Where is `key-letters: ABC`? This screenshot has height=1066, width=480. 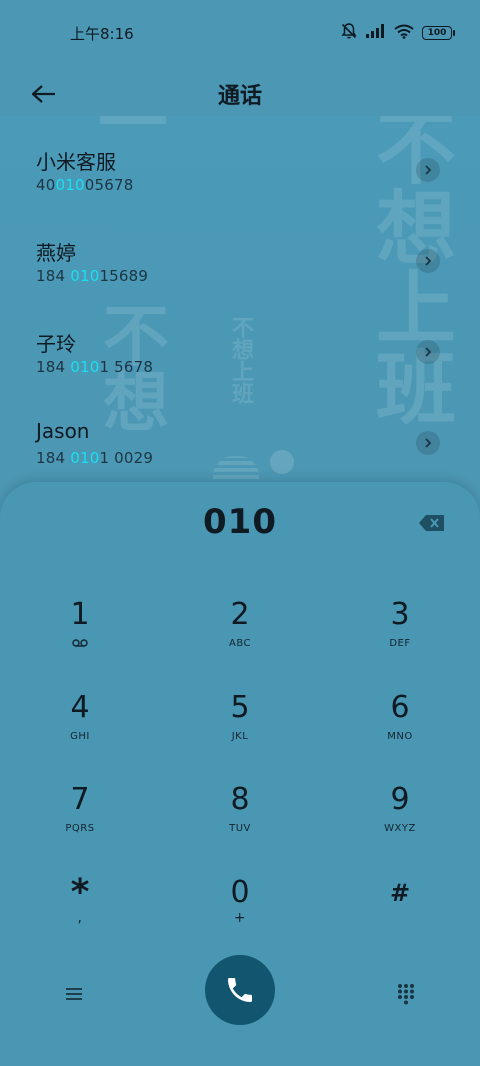
key-letters: ABC is located at coordinates (239, 643).